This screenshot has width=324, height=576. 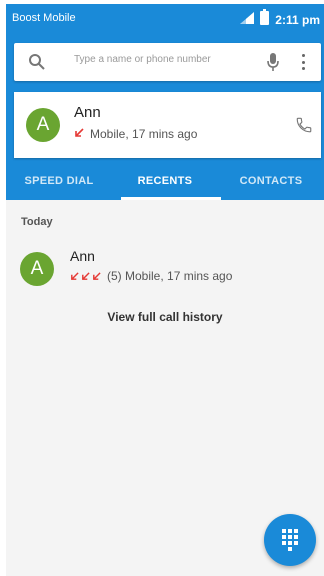 I want to click on more-vert-icon, so click(x=303, y=62).